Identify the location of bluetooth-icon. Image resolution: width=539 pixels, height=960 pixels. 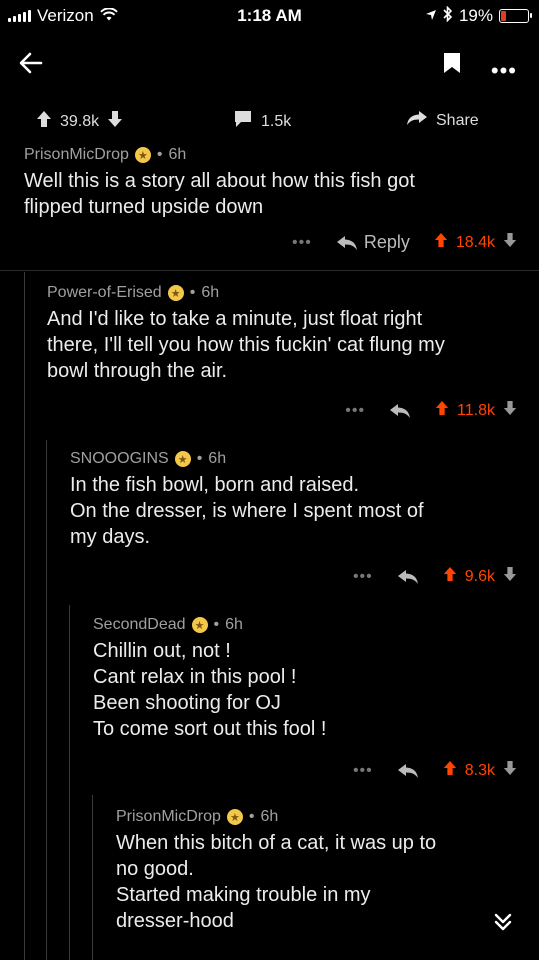
(448, 16).